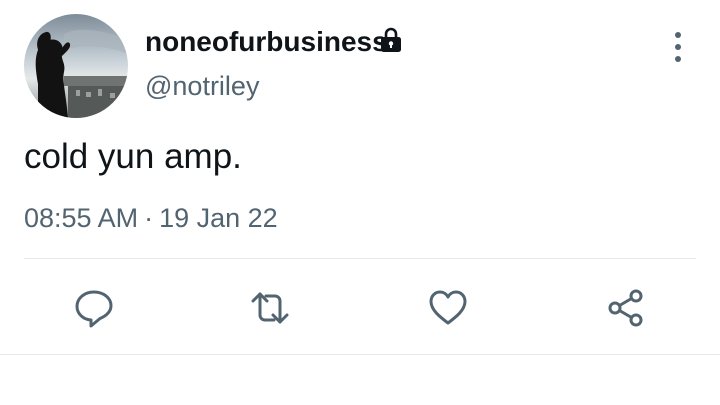 This screenshot has height=405, width=720. What do you see at coordinates (133, 156) in the screenshot?
I see `tweet-text: cold yun amp.` at bounding box center [133, 156].